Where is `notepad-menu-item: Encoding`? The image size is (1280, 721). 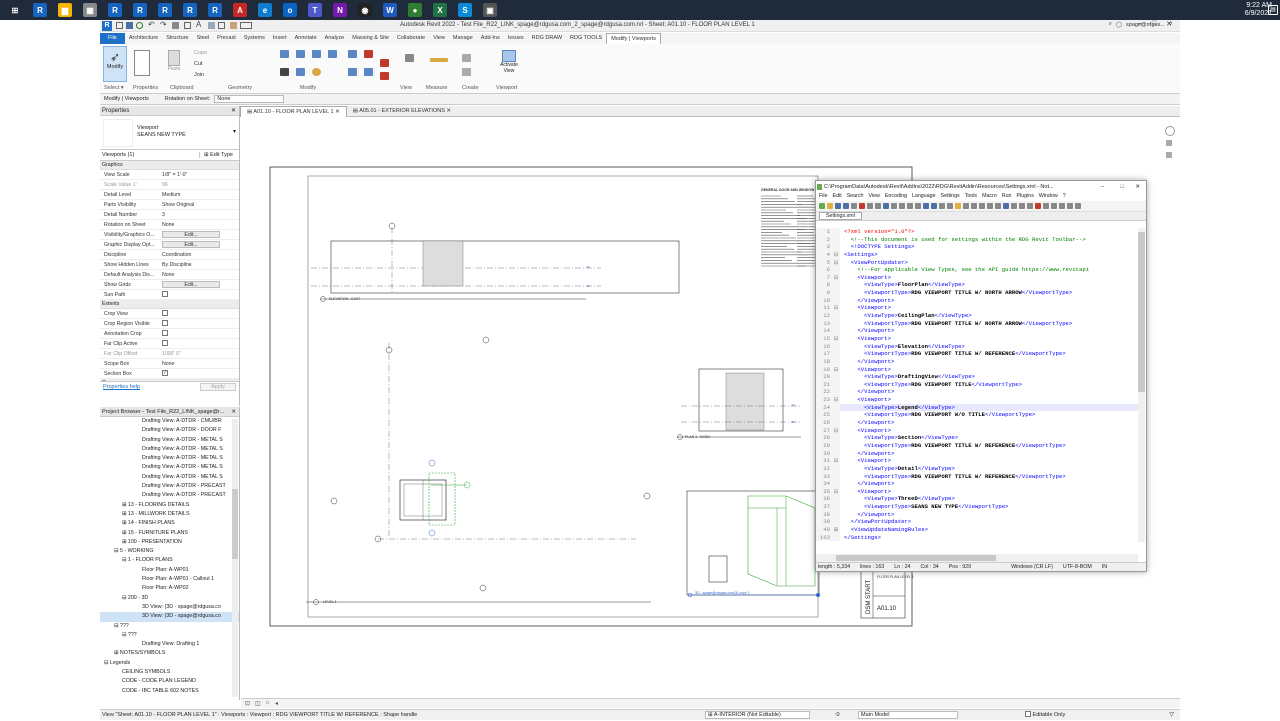
notepad-menu-item: Encoding is located at coordinates (896, 197).